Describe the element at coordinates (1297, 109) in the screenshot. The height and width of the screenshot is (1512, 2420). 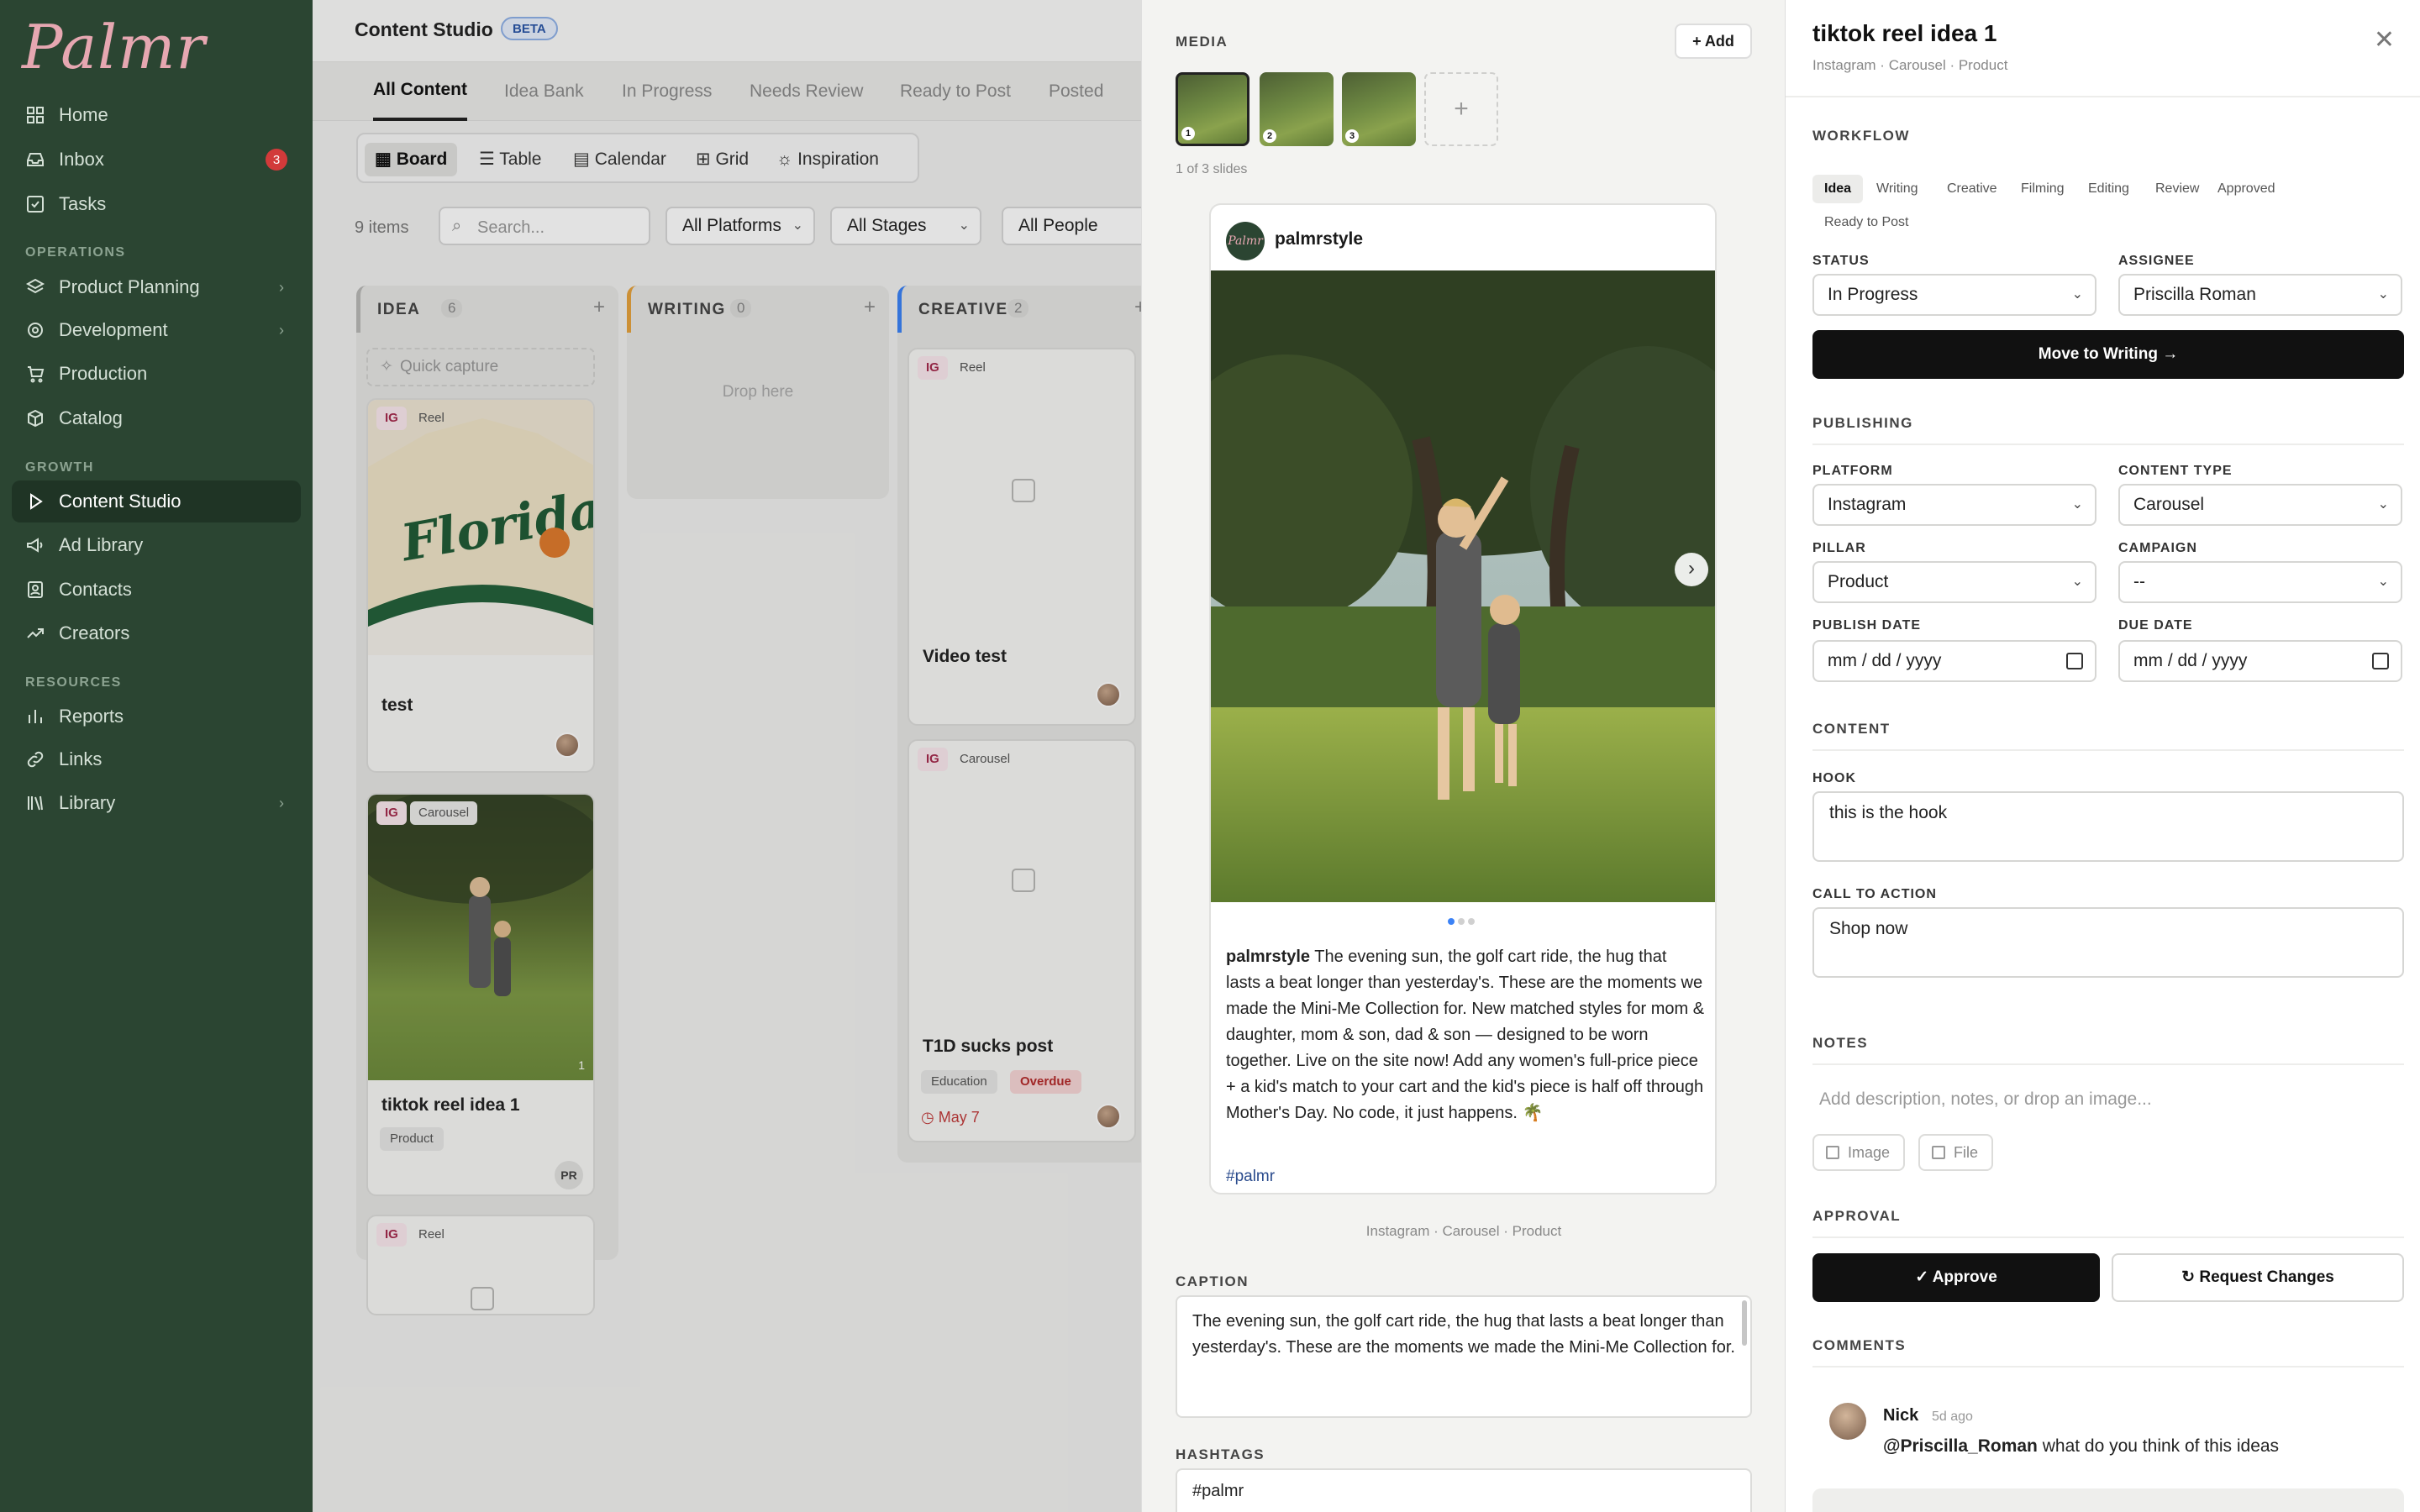
I see `media-thumb-2: 2` at that location.